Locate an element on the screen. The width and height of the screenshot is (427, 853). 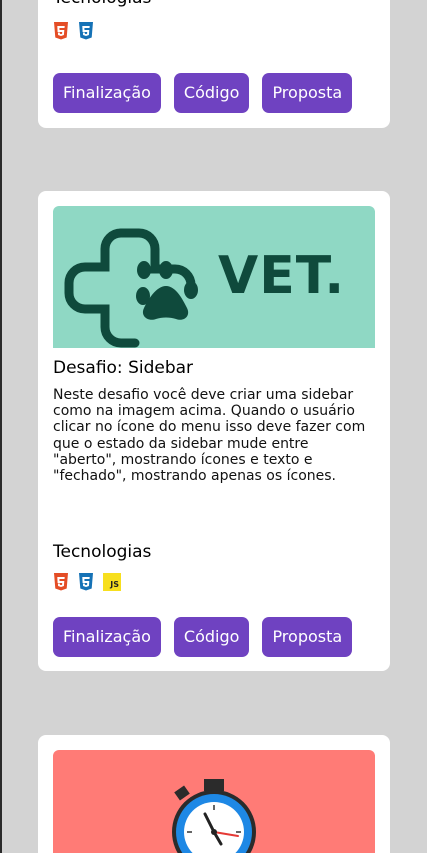
challenge-card: Tecnologias Finalização Código Proposta is located at coordinates (214, 64).